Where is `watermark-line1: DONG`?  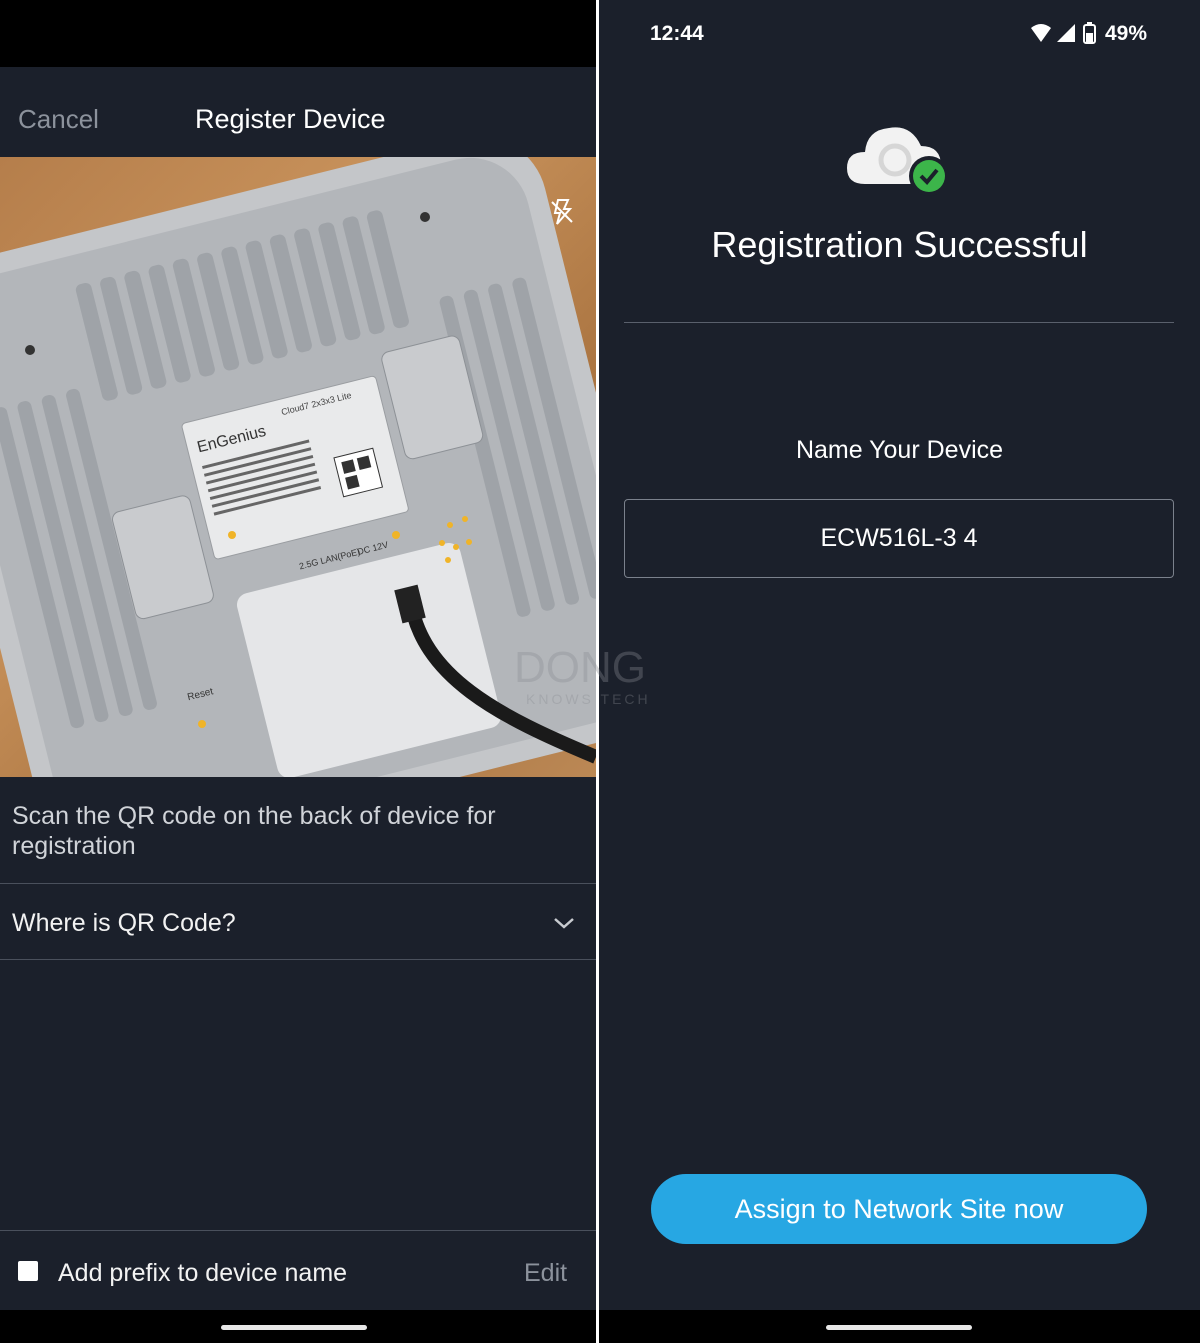 watermark-line1: DONG is located at coordinates (580, 667).